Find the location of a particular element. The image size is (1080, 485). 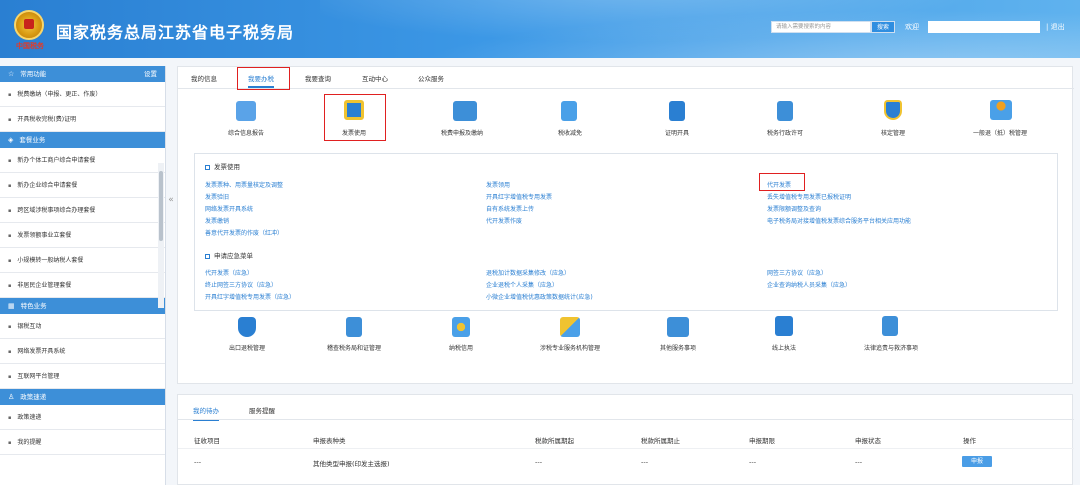

column-header: 税款所属期起 is located at coordinates (554, 441).